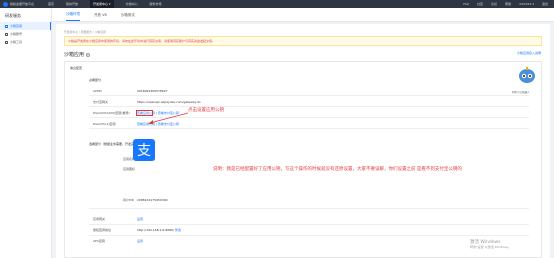  I want to click on merchant-pid-value: 2088102175650390, so click(152, 200).